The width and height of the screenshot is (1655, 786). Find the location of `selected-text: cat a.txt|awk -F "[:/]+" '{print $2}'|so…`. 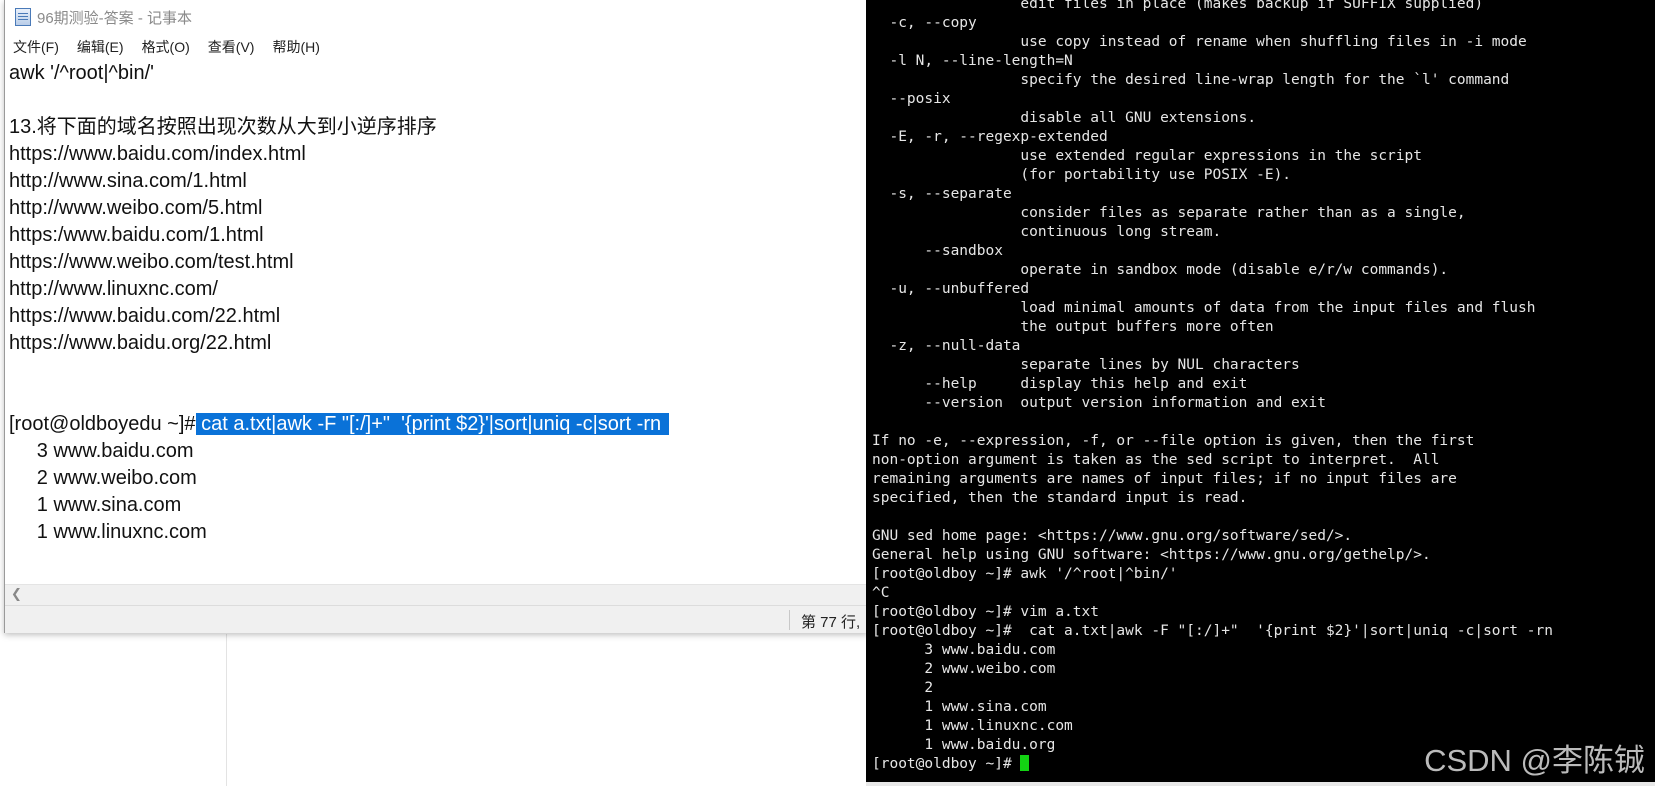

selected-text: cat a.txt|awk -F "[:/]+" '{print $2}'|so… is located at coordinates (432, 424).